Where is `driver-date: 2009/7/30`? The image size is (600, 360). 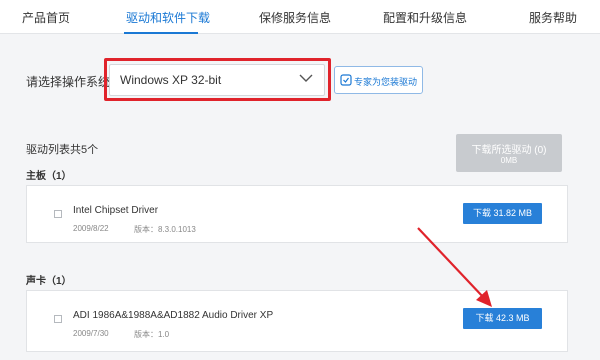
driver-date: 2009/7/30 is located at coordinates (91, 333).